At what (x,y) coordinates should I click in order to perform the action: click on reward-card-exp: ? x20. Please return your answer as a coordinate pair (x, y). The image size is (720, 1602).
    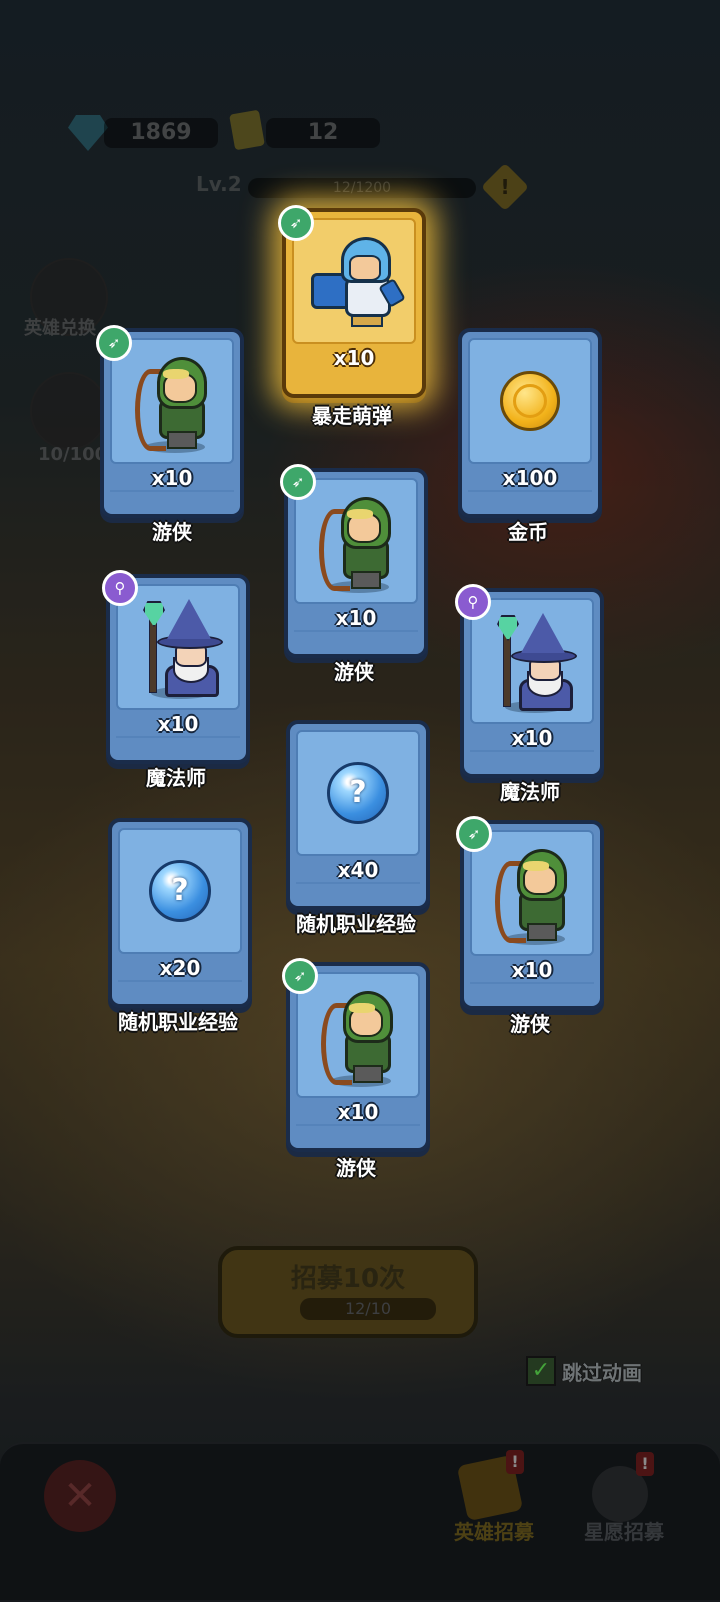
    Looking at the image, I should click on (180, 913).